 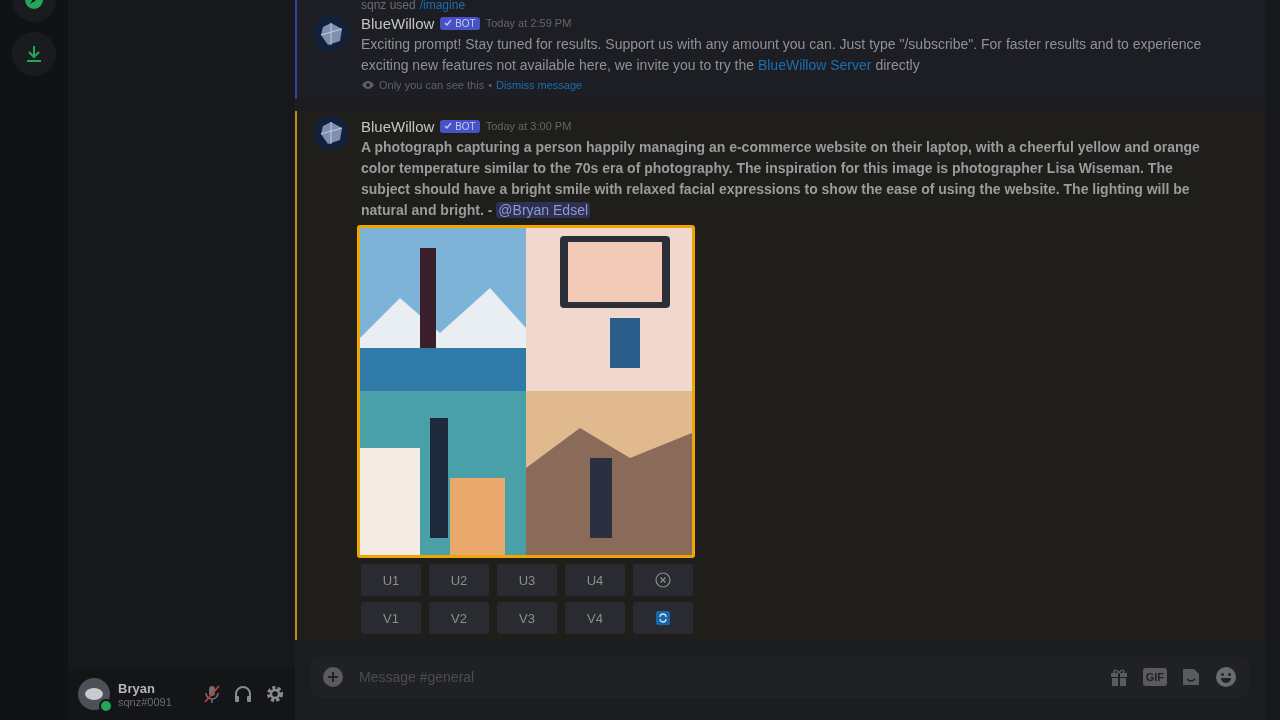 I want to click on emoji-icon, so click(x=1226, y=677).